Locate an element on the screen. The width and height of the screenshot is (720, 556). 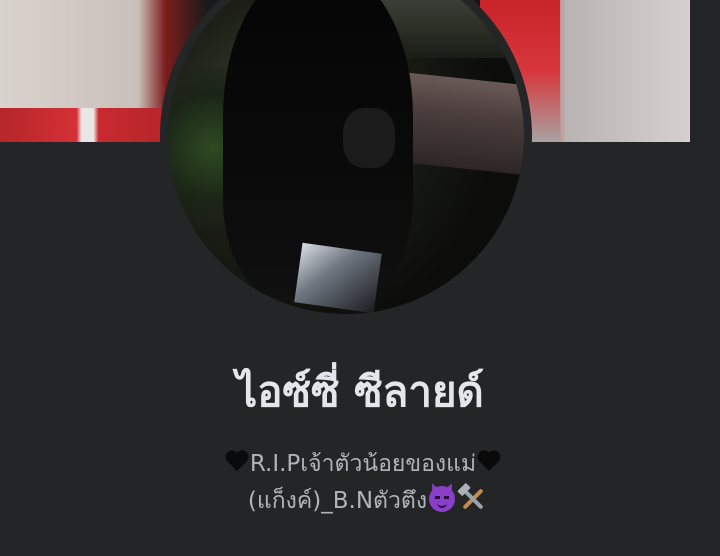
profile-name: ไอซ์ซี่ ซีลายด์ is located at coordinates (360, 391).